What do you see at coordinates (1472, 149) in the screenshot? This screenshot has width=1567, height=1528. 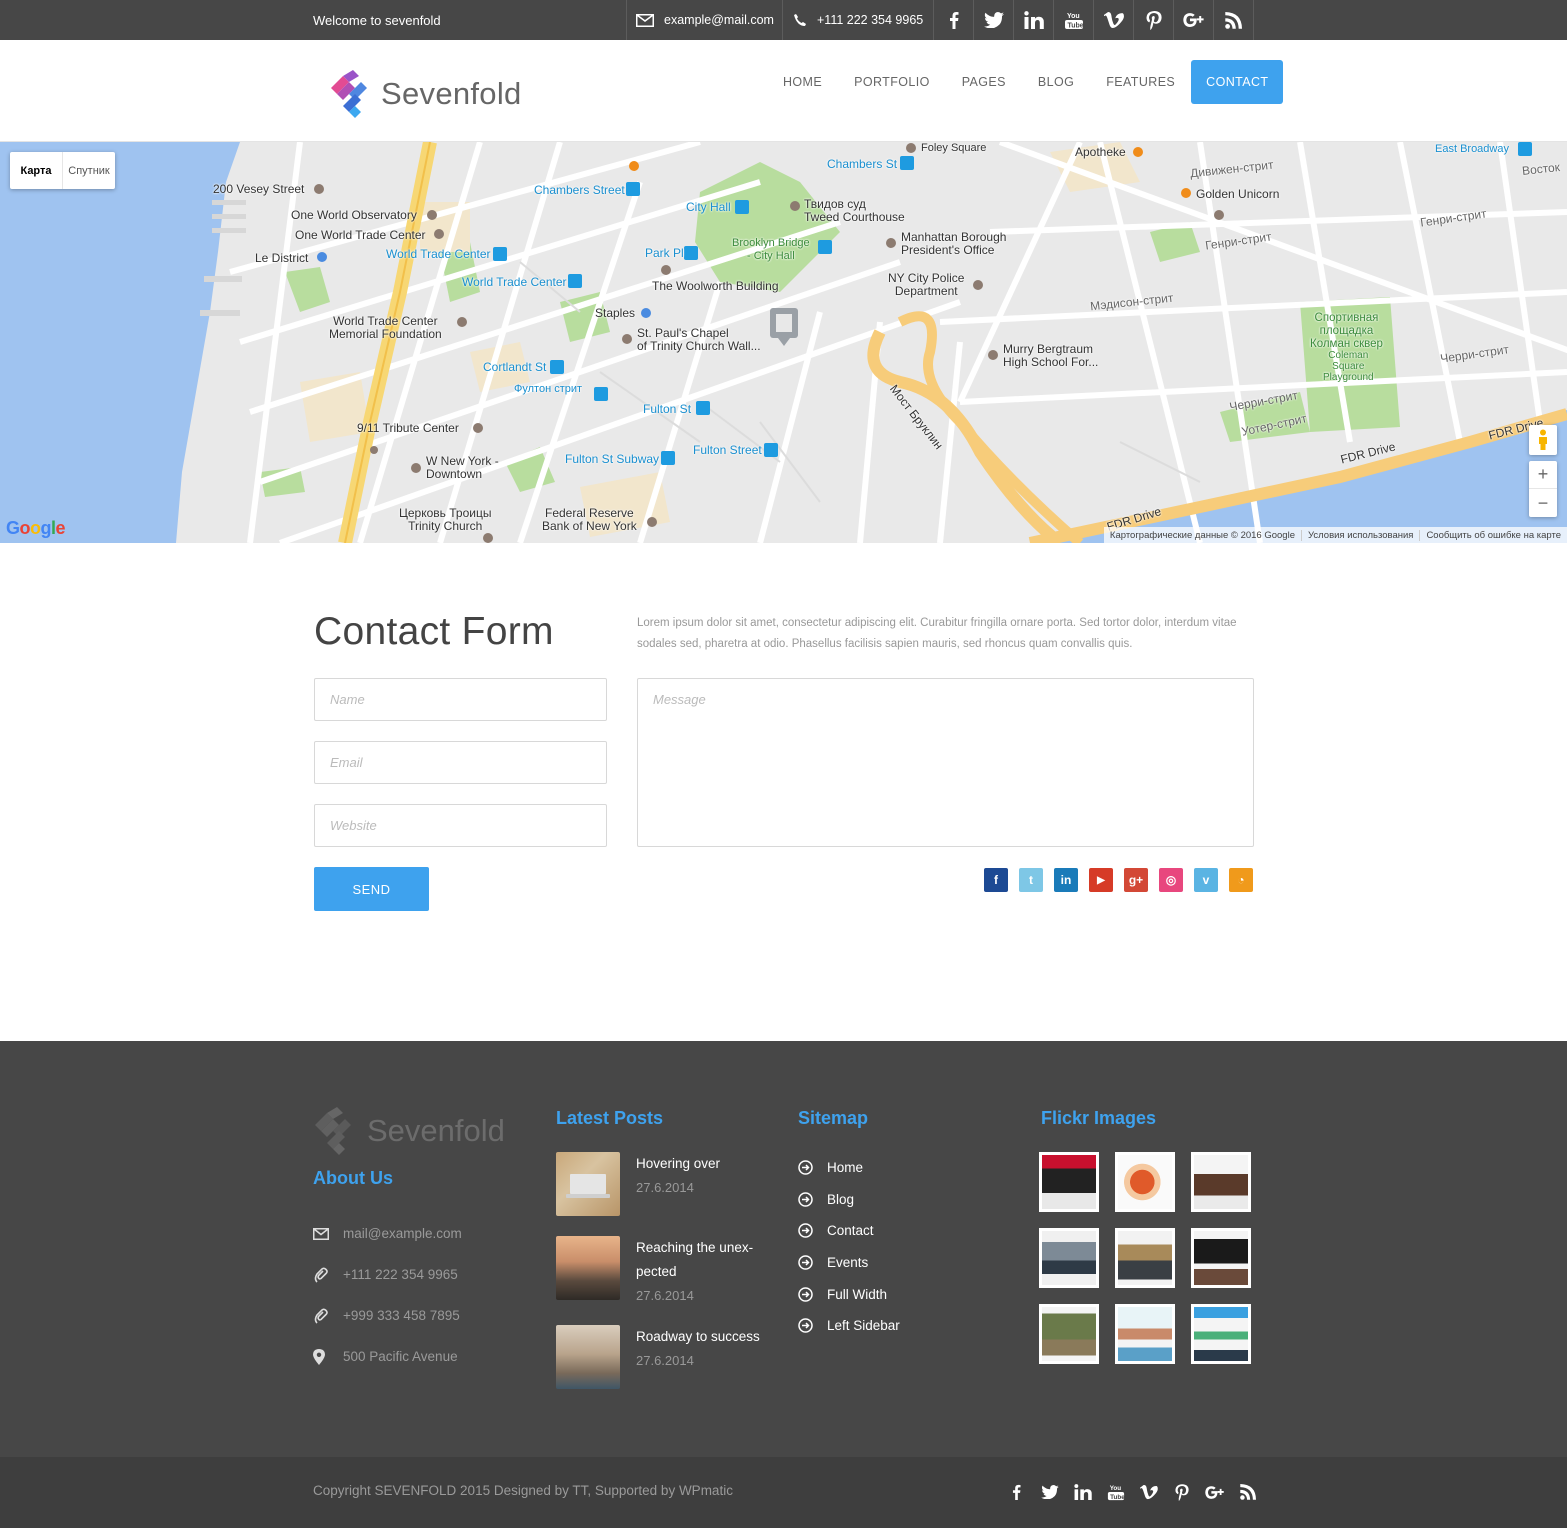 I see `map-label: East Broadway` at bounding box center [1472, 149].